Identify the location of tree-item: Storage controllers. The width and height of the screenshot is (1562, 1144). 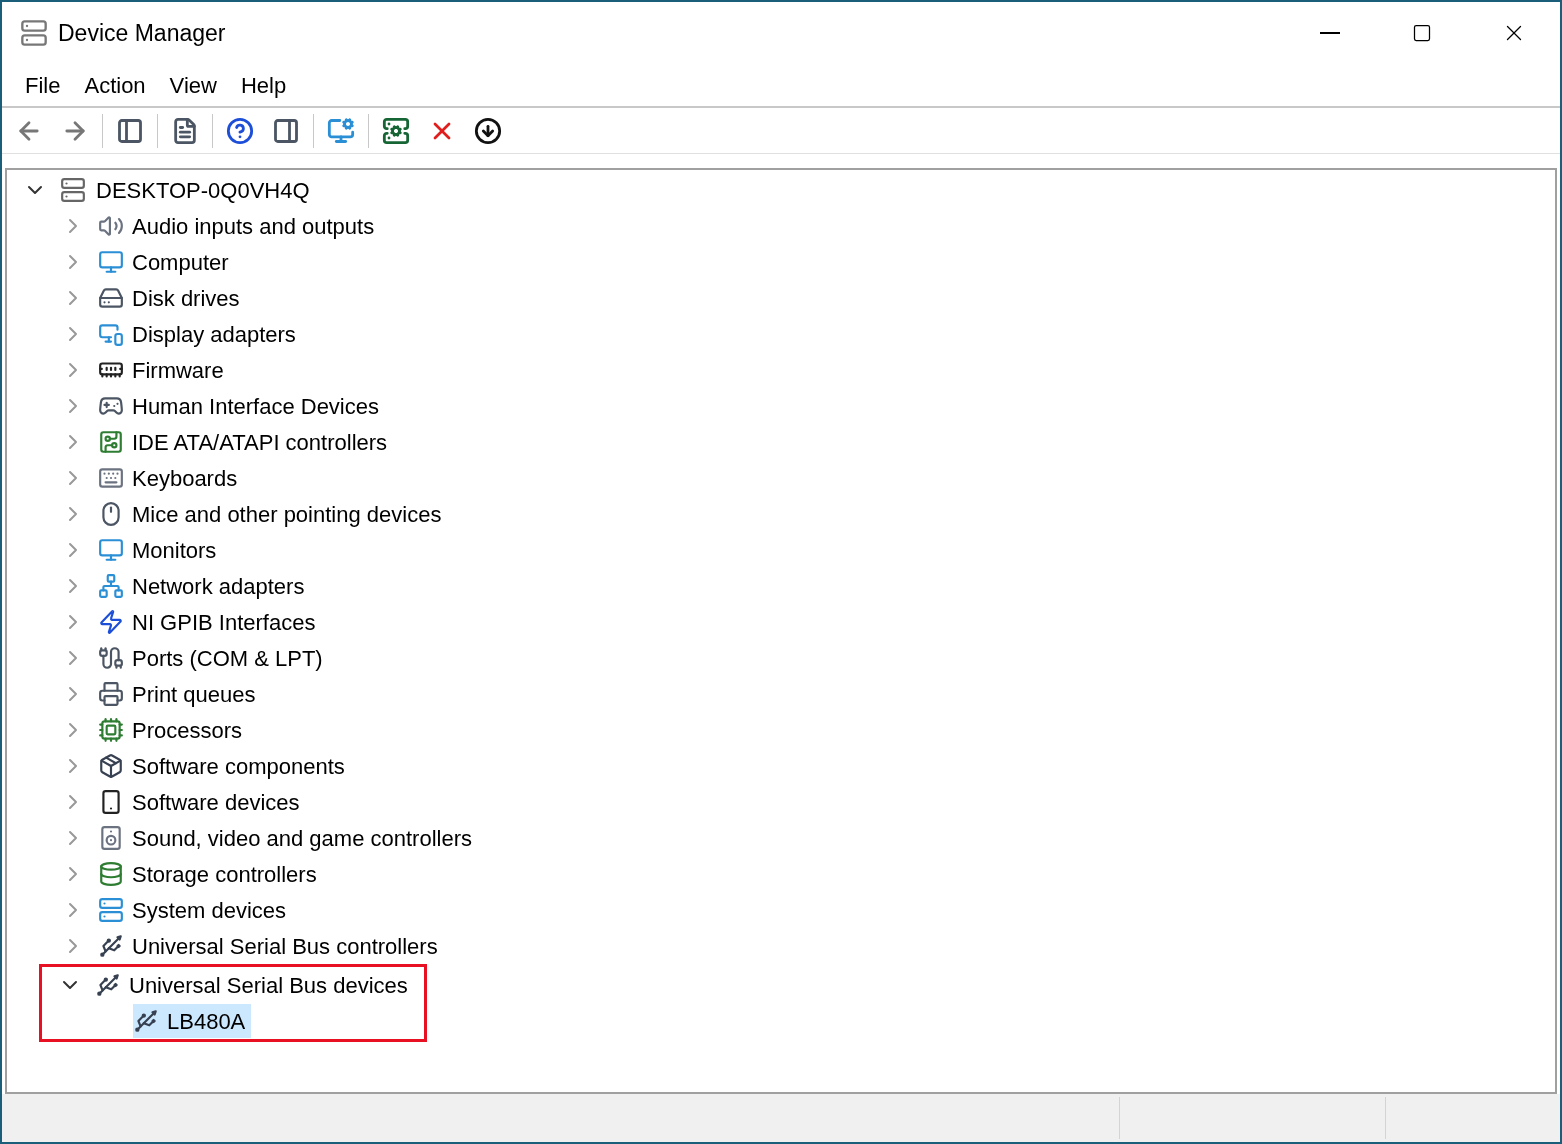
(210, 874).